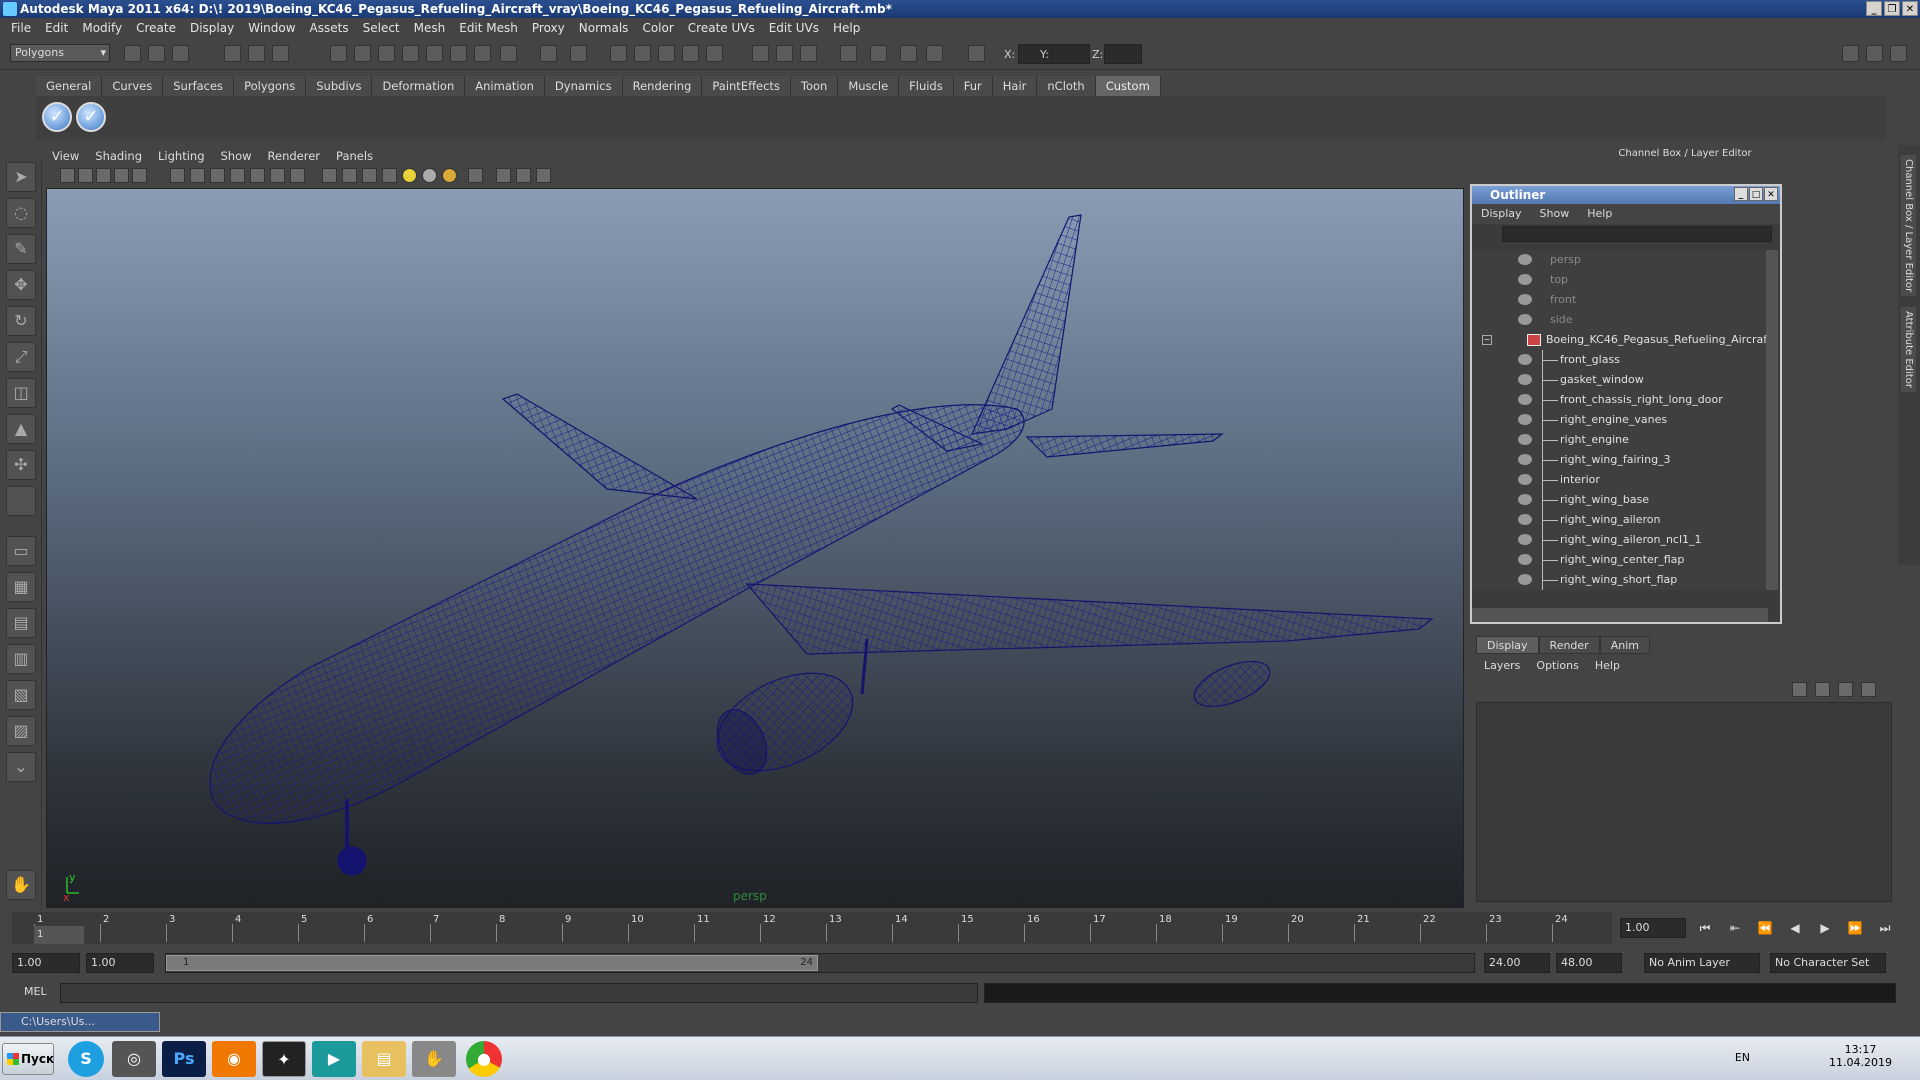 The height and width of the screenshot is (1080, 1920). What do you see at coordinates (339, 86) in the screenshot?
I see `shelf-tab-subdivs: Subdivs` at bounding box center [339, 86].